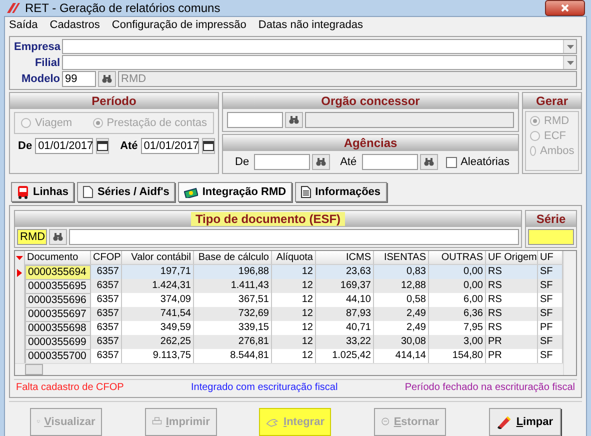 The width and height of the screenshot is (591, 436). Describe the element at coordinates (58, 300) in the screenshot. I see `table-cell: 0000355696` at that location.